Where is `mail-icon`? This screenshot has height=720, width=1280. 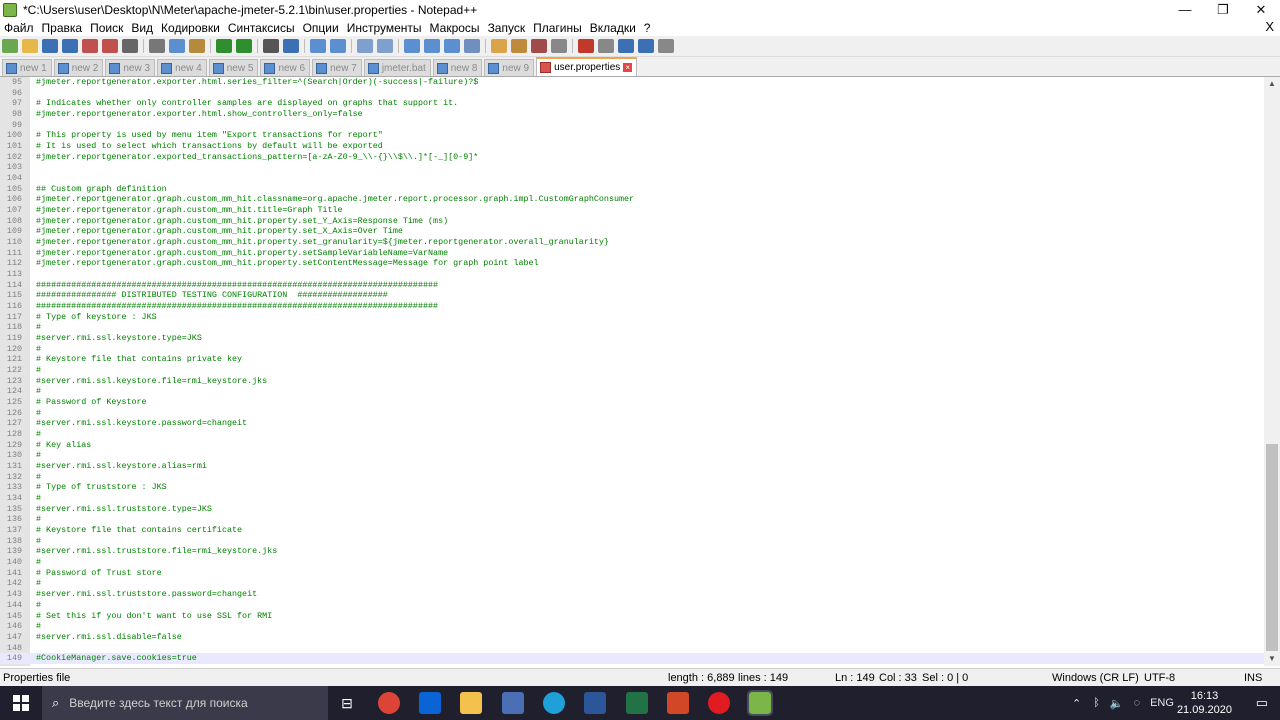 mail-icon is located at coordinates (430, 703).